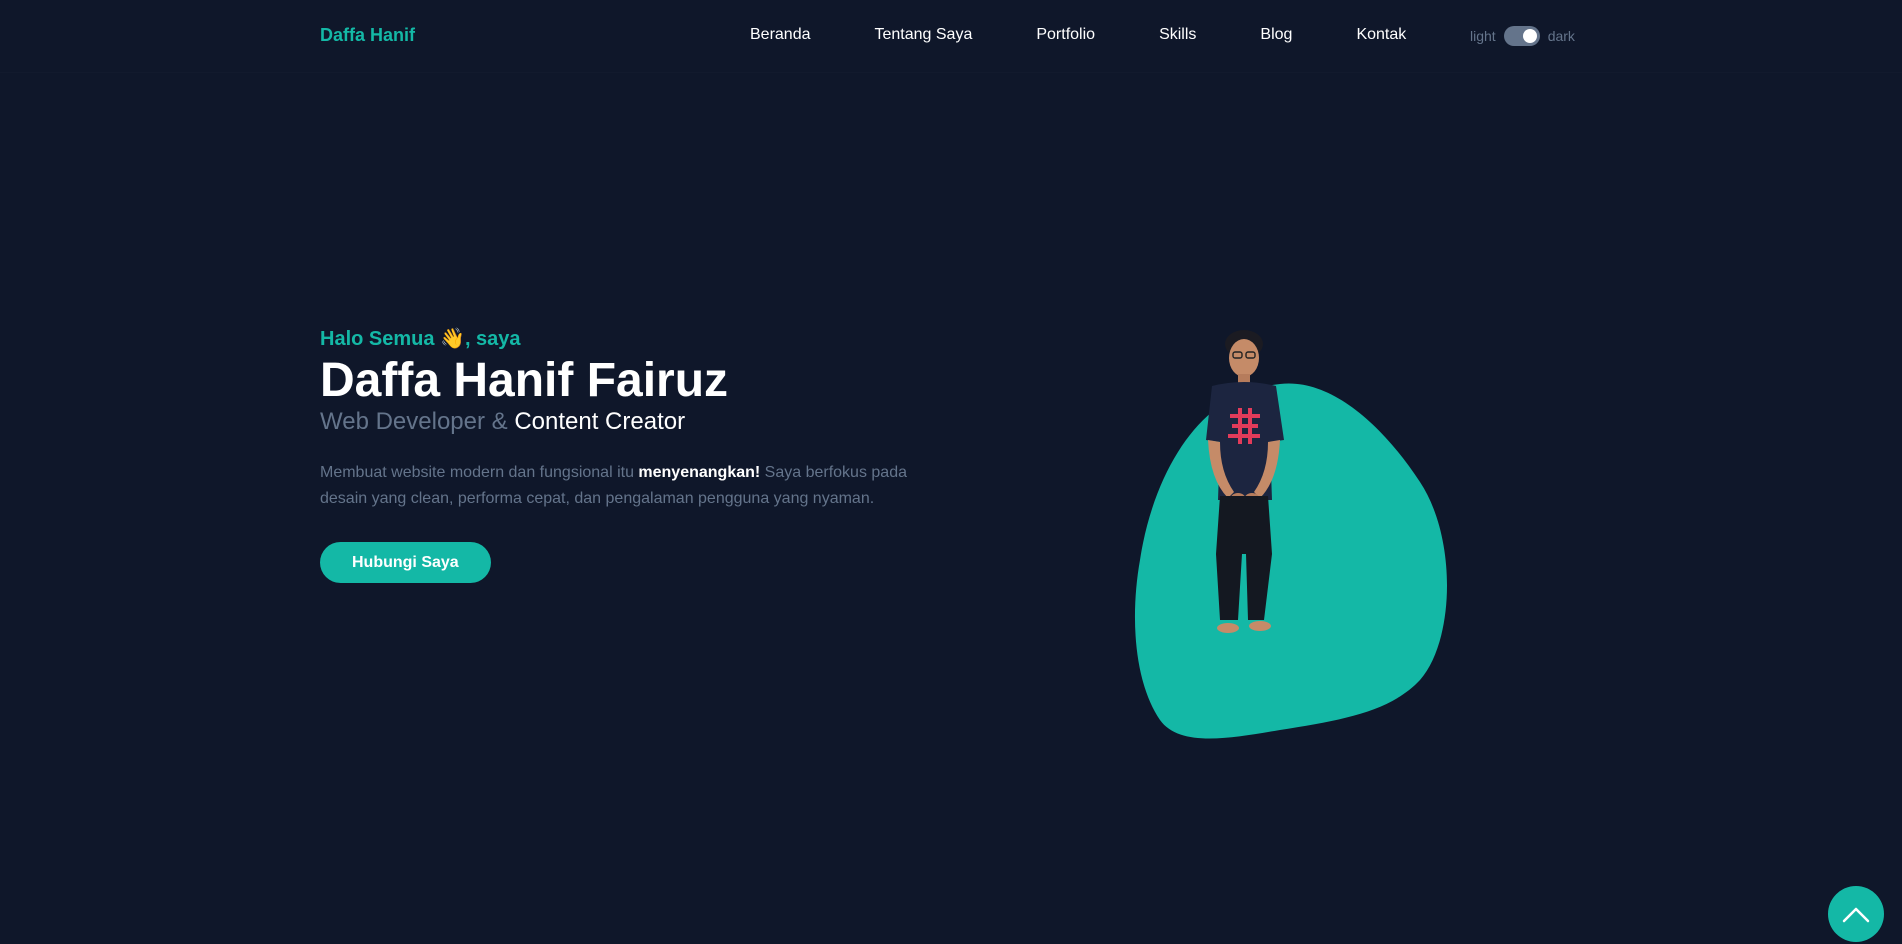 The width and height of the screenshot is (1902, 944). I want to click on chevron-up-icon, so click(1856, 915).